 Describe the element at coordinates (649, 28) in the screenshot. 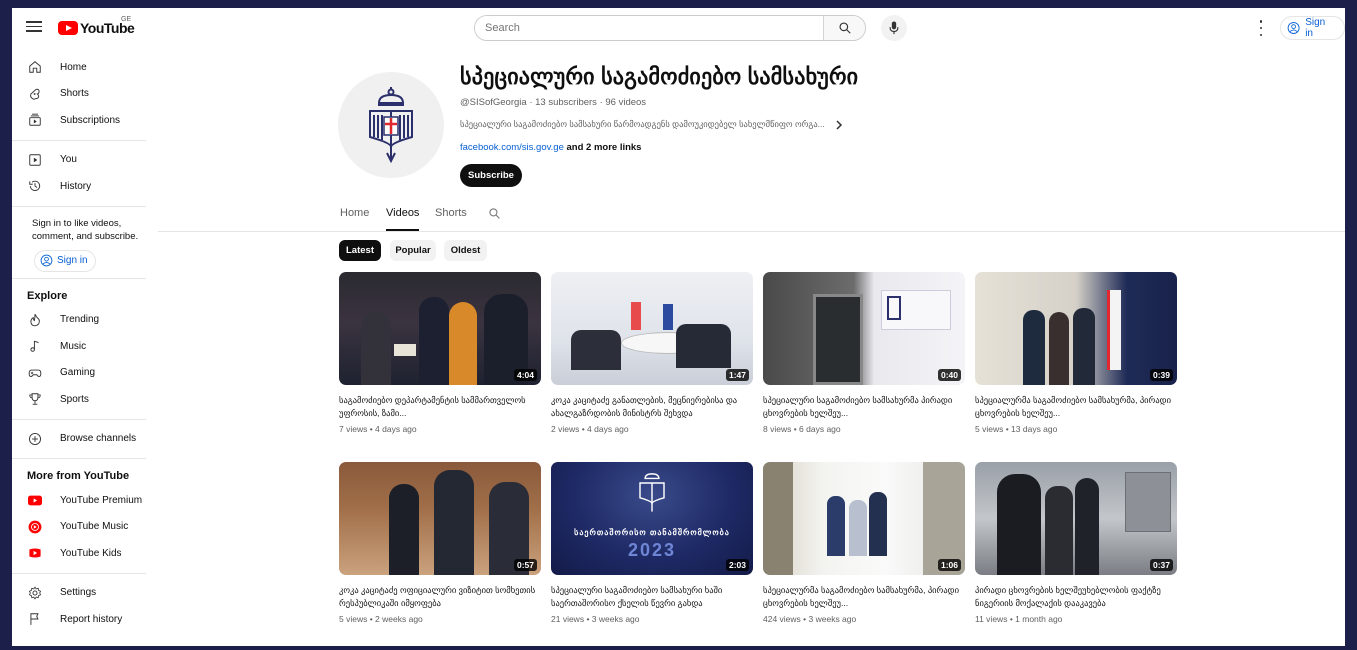

I see `search-input` at that location.